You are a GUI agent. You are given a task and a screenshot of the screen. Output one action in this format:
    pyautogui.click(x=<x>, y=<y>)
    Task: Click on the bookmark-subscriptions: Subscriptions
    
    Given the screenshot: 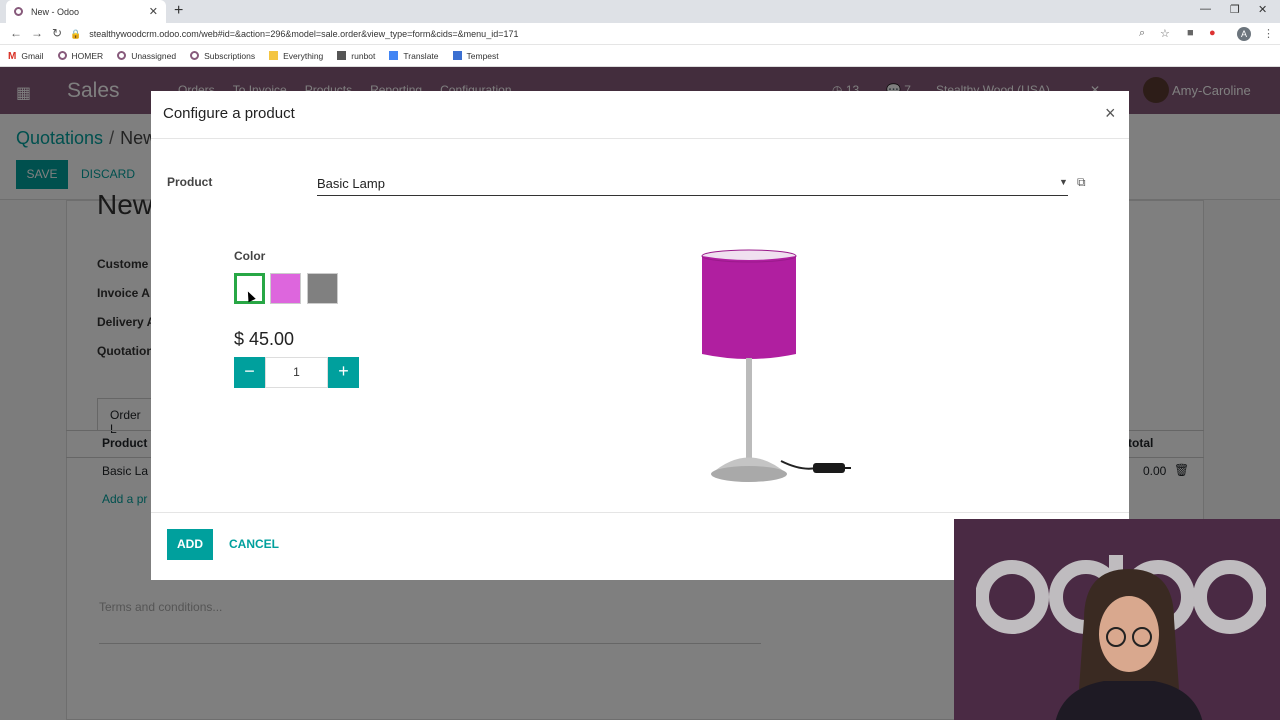 What is the action you would take?
    pyautogui.click(x=222, y=56)
    